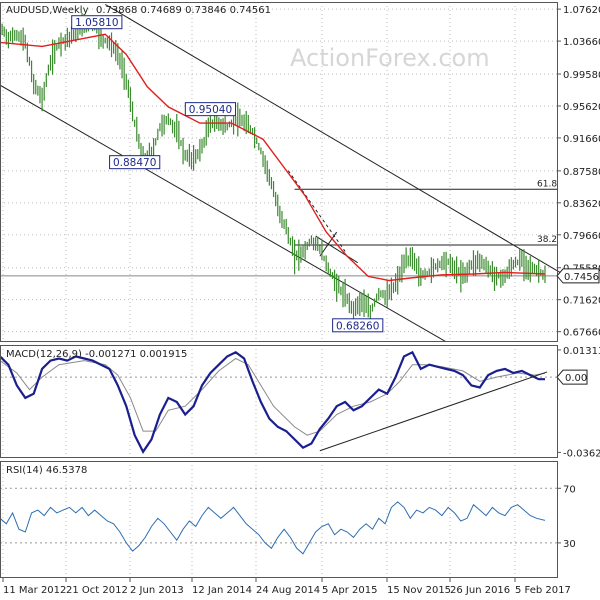 The height and width of the screenshot is (600, 600). I want to click on y-tick-label: 0.91660, so click(581, 139).